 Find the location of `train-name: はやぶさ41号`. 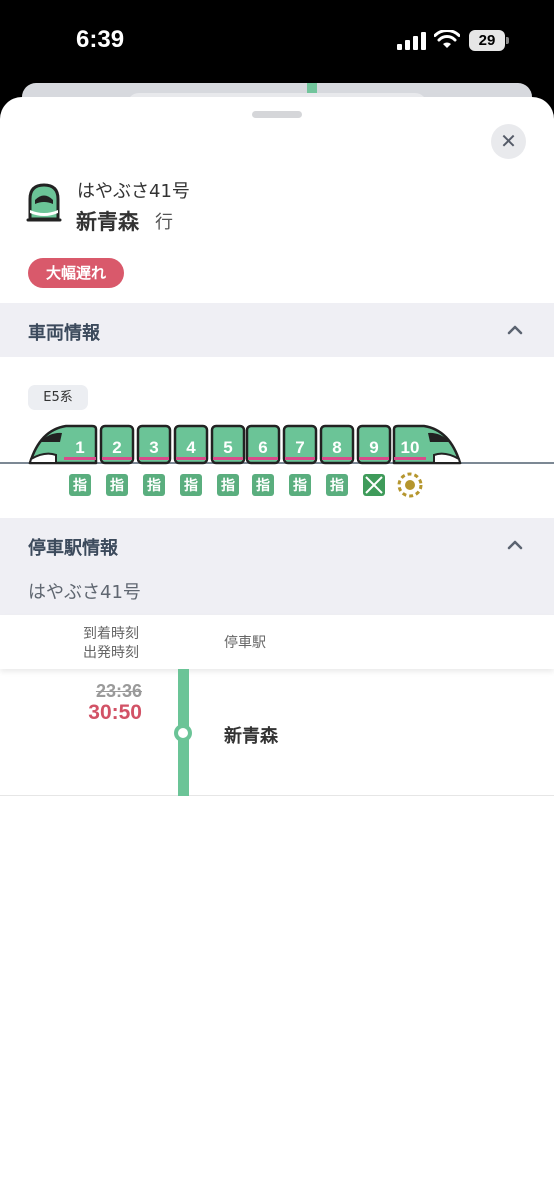

train-name: はやぶさ41号 is located at coordinates (133, 191).